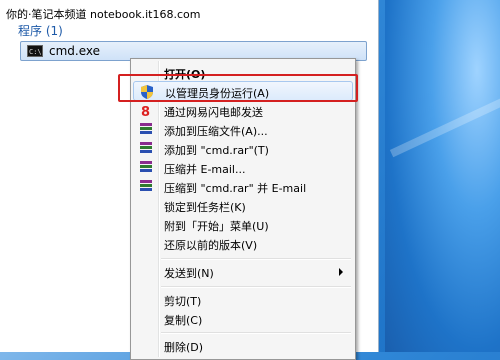 The width and height of the screenshot is (500, 360). I want to click on results-section-title: 程序 (1), so click(40, 31).